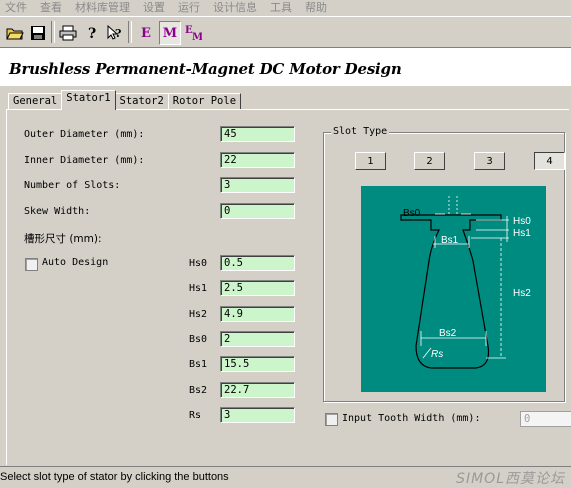 This screenshot has height=488, width=571. Describe the element at coordinates (522, 221) in the screenshot. I see `hs0-diagram-label: Hs0` at that location.